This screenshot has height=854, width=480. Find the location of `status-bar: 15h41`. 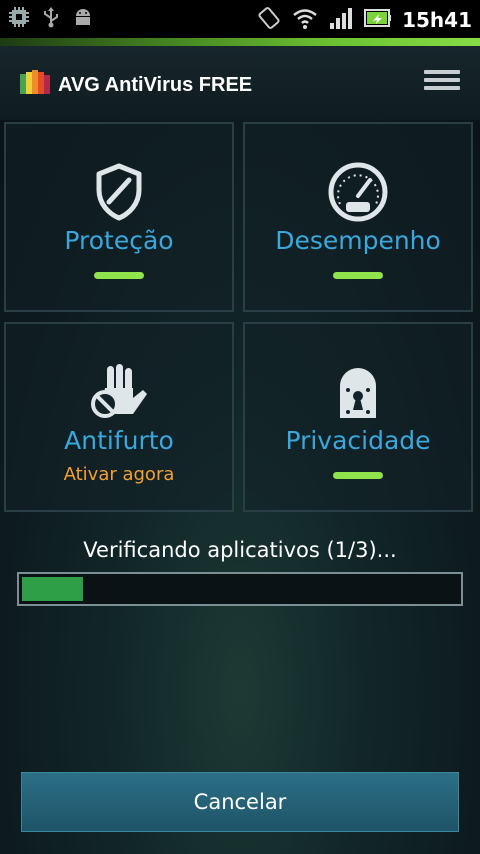

status-bar: 15h41 is located at coordinates (240, 19).